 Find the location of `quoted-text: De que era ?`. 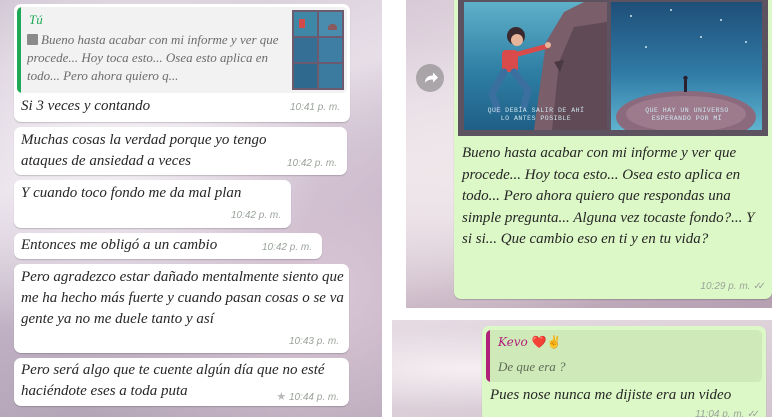

quoted-text: De que era ? is located at coordinates (532, 366).